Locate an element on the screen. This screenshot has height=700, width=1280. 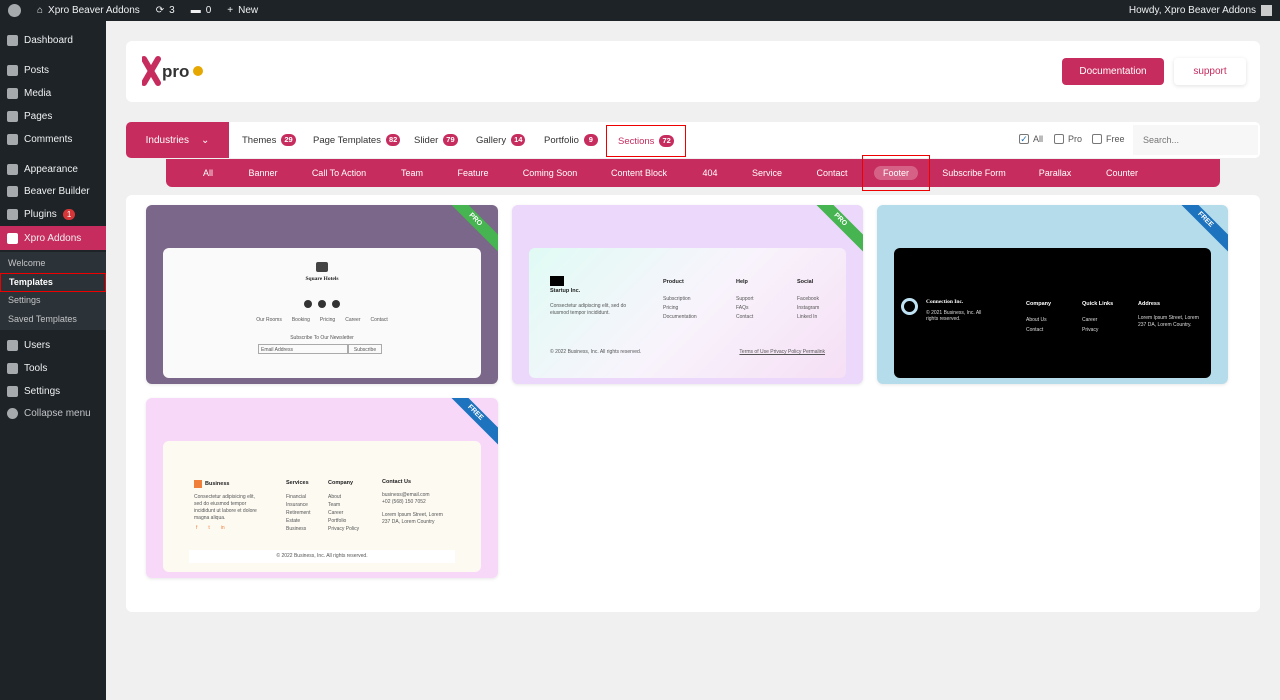
submenu-templates: Templates is located at coordinates (53, 282).